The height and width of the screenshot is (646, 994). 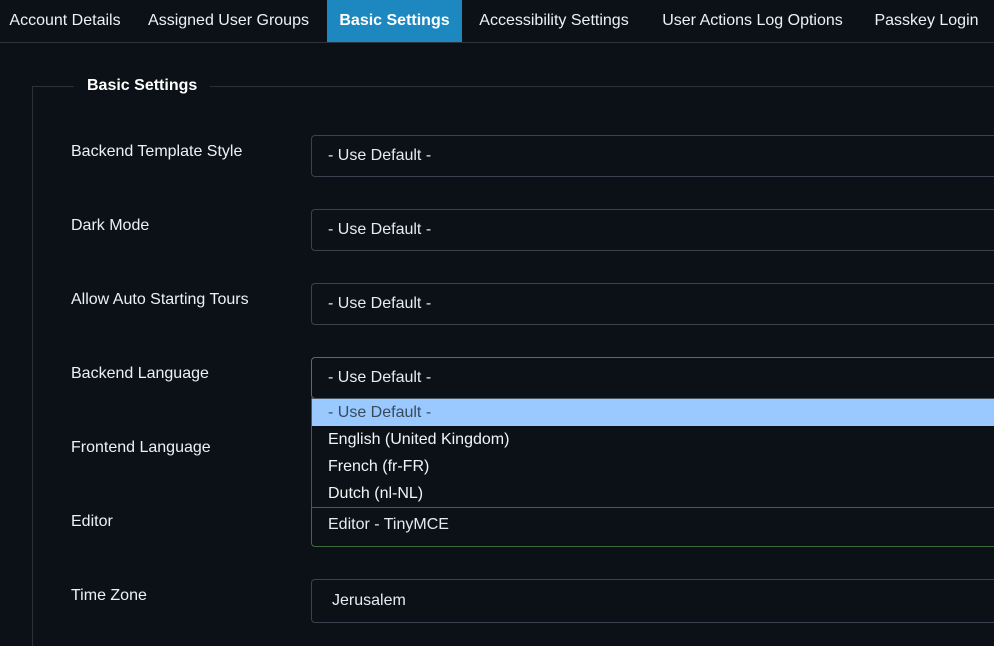 What do you see at coordinates (752, 21) in the screenshot?
I see `tab-user-actions-log-options: User Actions Log Options` at bounding box center [752, 21].